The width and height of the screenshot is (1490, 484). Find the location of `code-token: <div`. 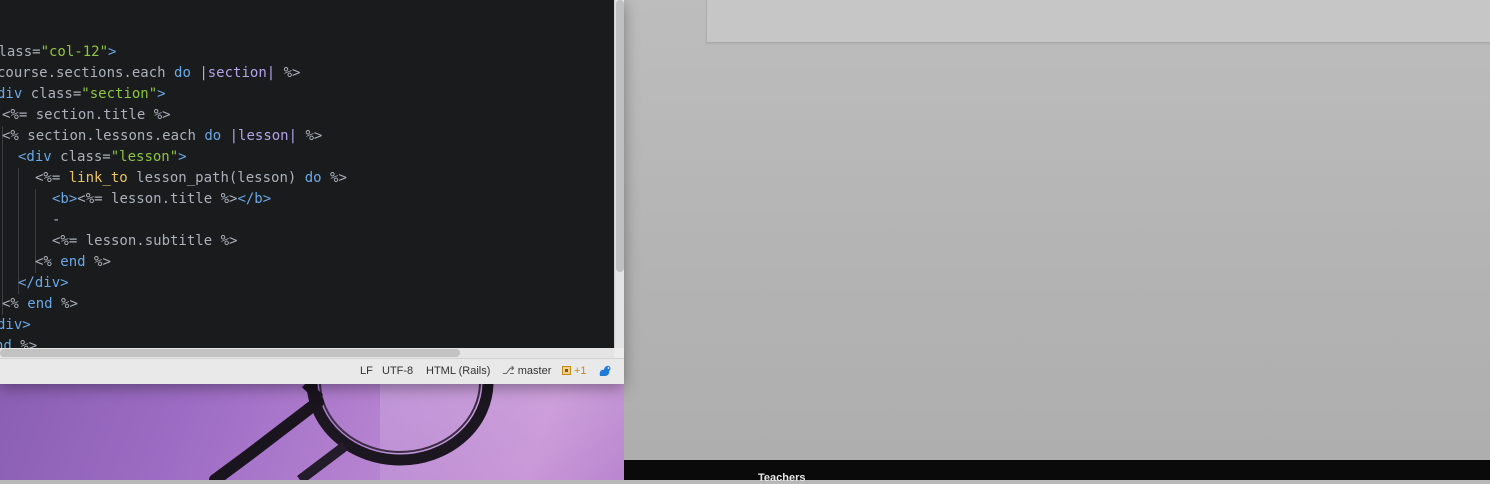

code-token: <div is located at coordinates (39, 157).